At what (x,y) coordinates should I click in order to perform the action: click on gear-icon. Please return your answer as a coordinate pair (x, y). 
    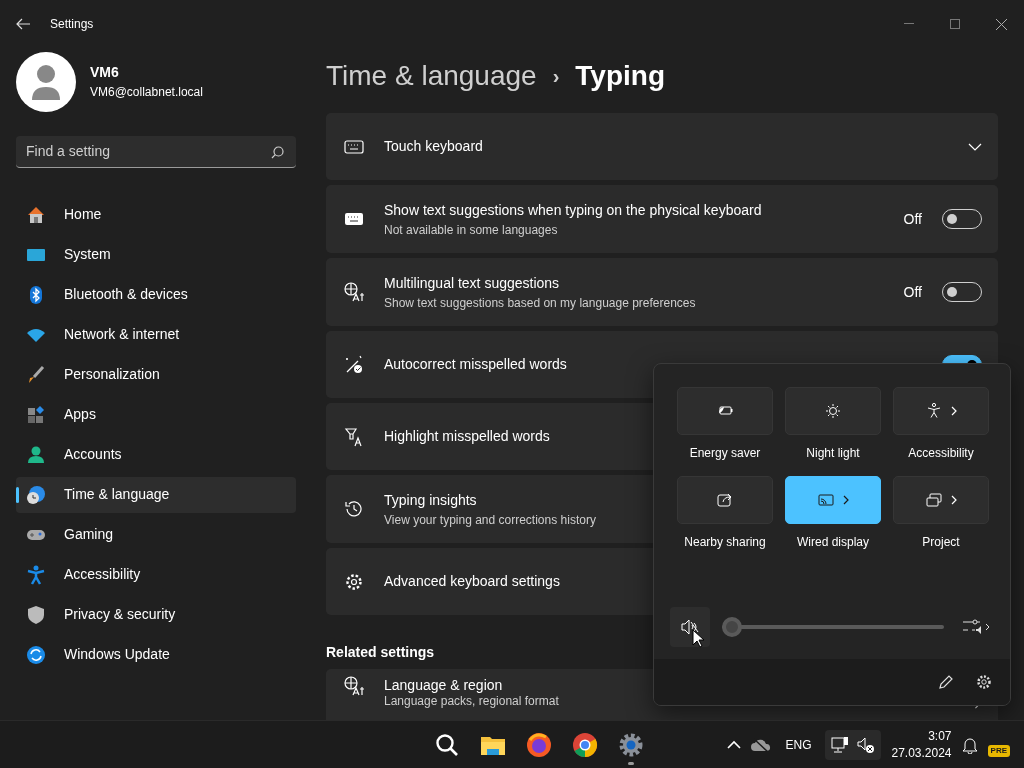
    Looking at the image, I should click on (354, 581).